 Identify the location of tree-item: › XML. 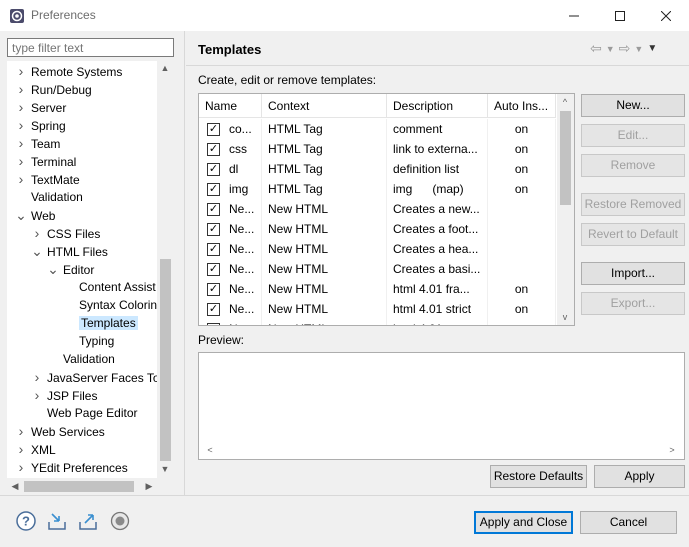
(35, 449).